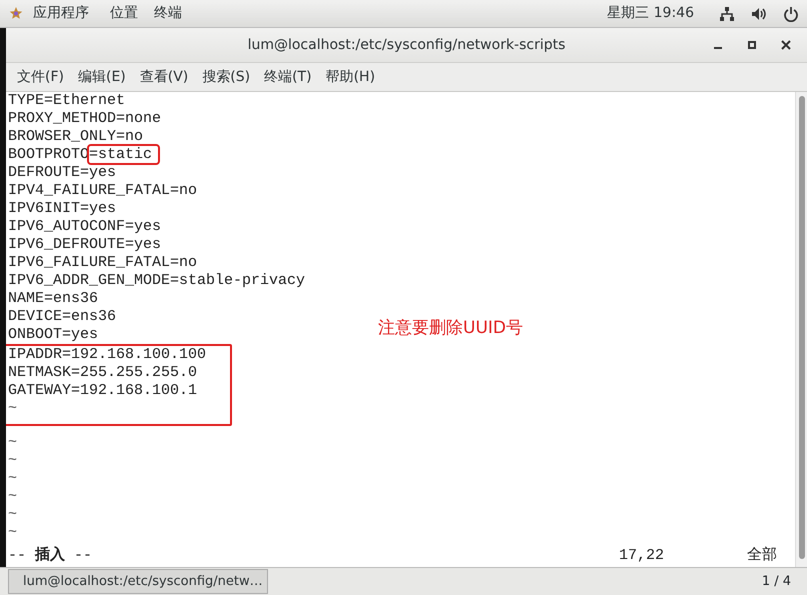  What do you see at coordinates (102, 391) in the screenshot?
I see `code-line: GATEWAY=192.168.100.1` at bounding box center [102, 391].